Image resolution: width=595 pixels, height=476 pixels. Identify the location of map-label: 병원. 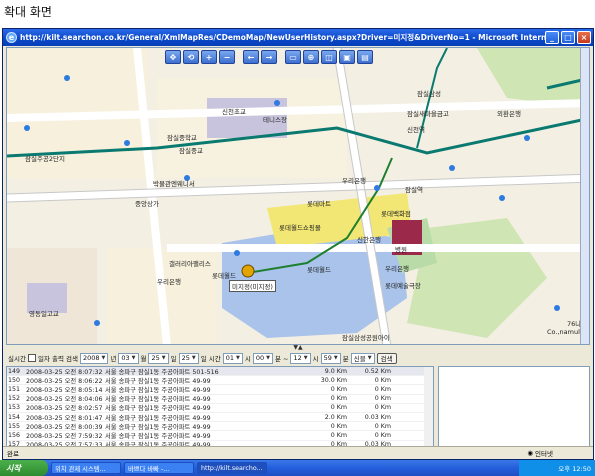
(401, 250).